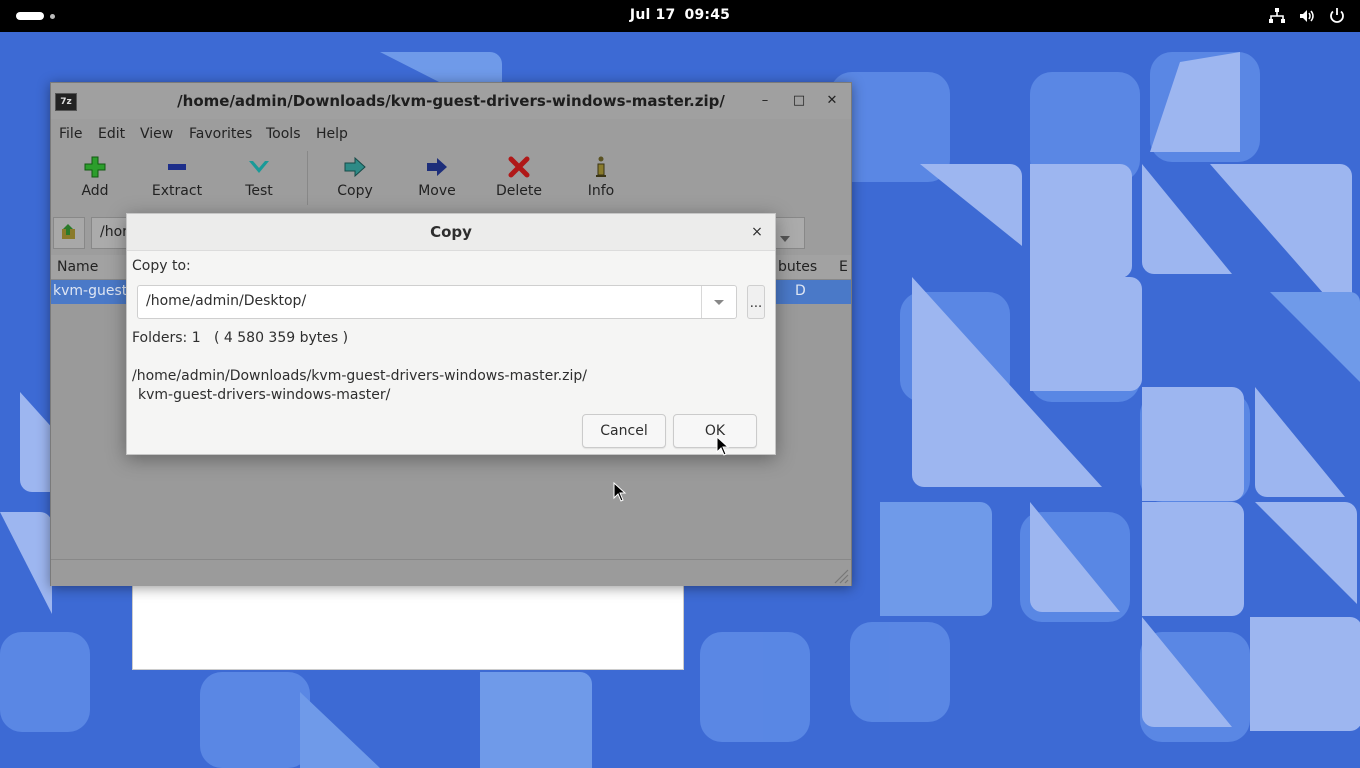 Image resolution: width=1360 pixels, height=768 pixels. I want to click on add-label: Add, so click(95, 191).